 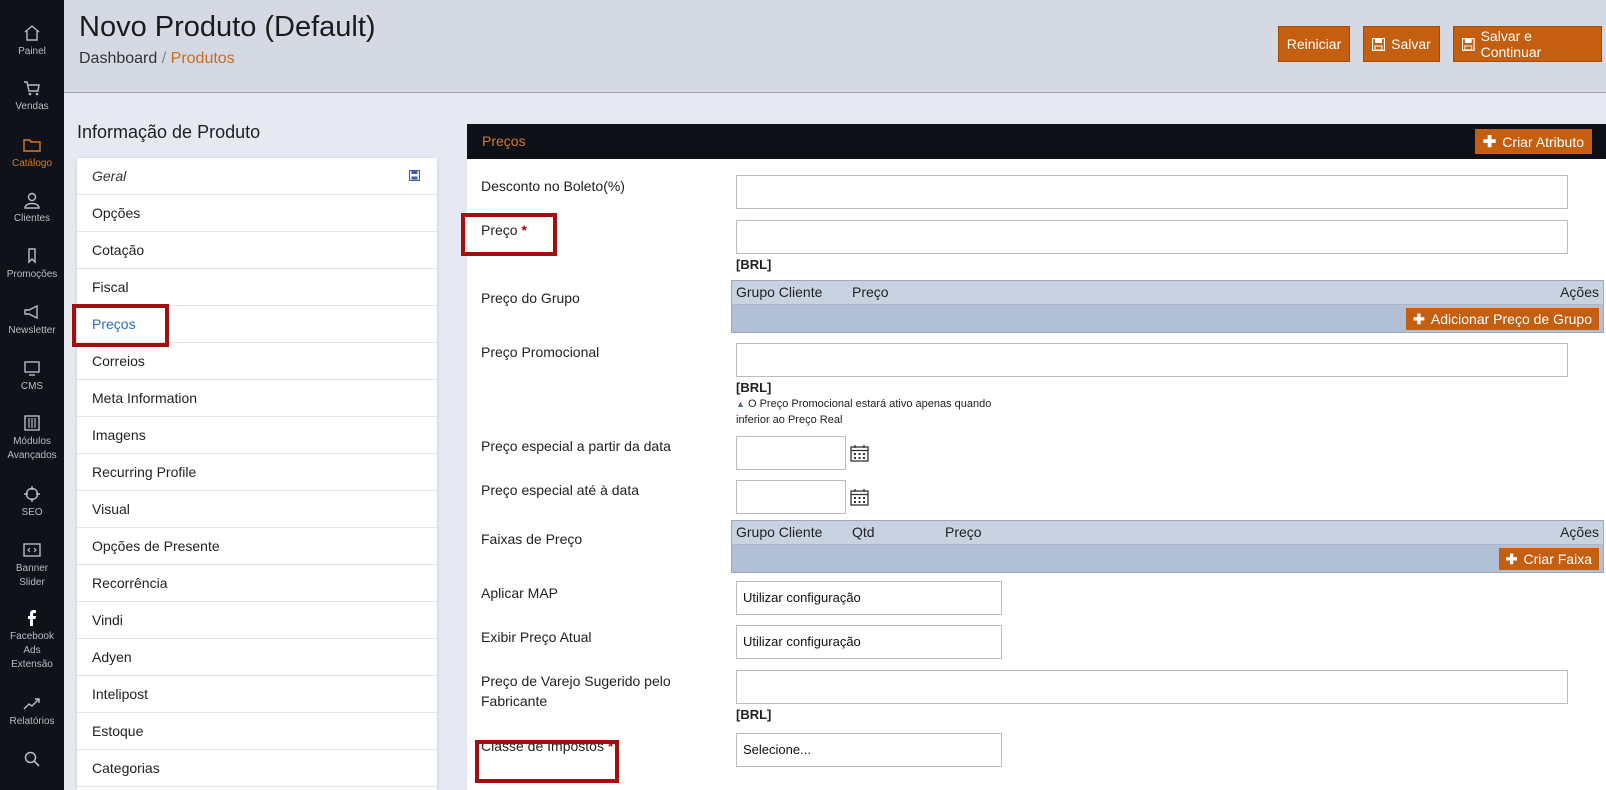 What do you see at coordinates (257, 694) in the screenshot?
I see `tab-intelipost: Intelipost` at bounding box center [257, 694].